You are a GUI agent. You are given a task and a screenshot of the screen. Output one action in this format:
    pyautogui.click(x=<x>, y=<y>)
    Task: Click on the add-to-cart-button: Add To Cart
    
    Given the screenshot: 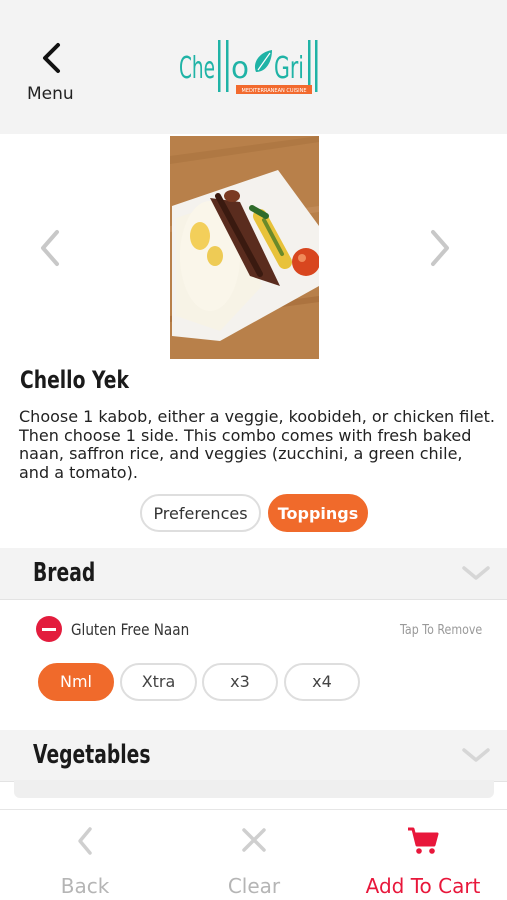 What is the action you would take?
    pyautogui.click(x=423, y=855)
    